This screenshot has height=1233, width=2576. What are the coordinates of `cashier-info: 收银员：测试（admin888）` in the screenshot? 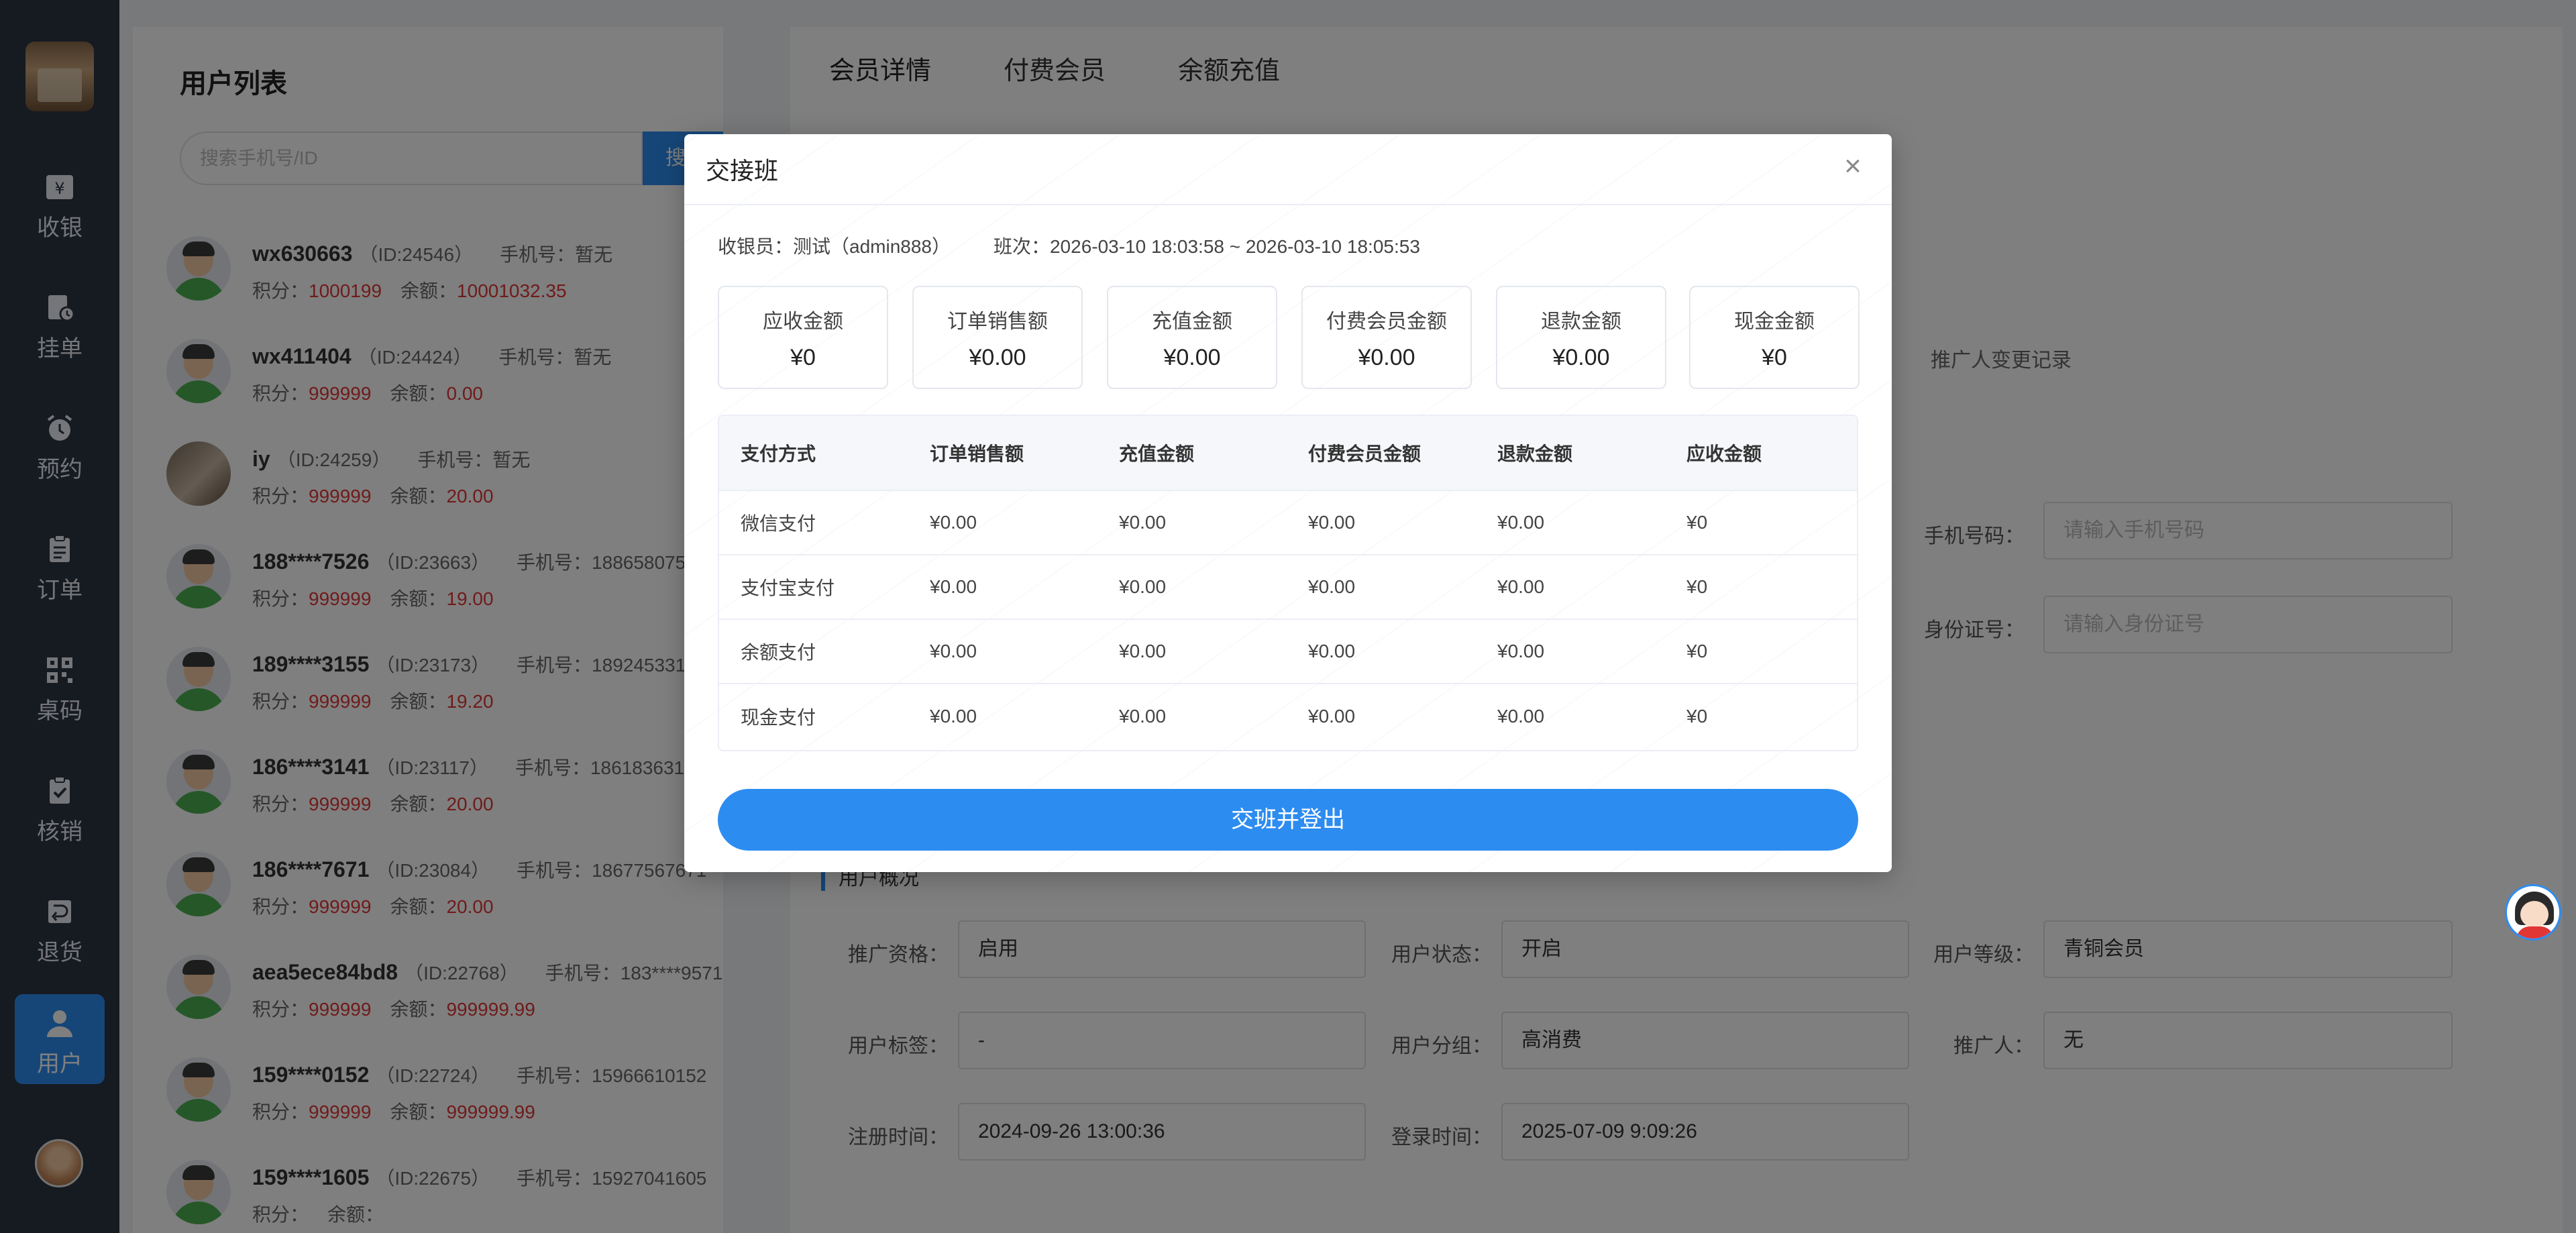 It's located at (834, 247).